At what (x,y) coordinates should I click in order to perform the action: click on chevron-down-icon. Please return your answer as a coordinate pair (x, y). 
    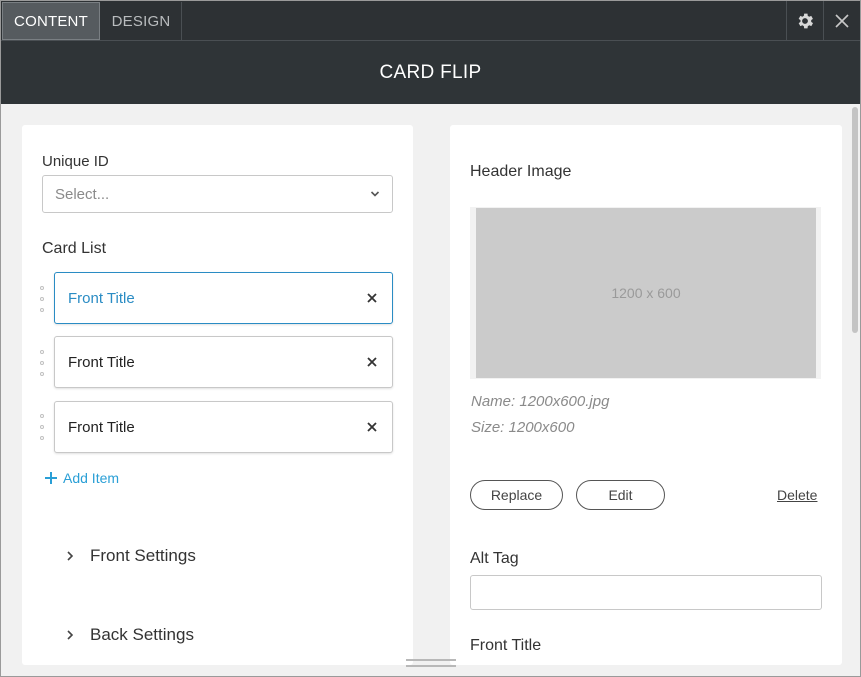
    Looking at the image, I should click on (375, 194).